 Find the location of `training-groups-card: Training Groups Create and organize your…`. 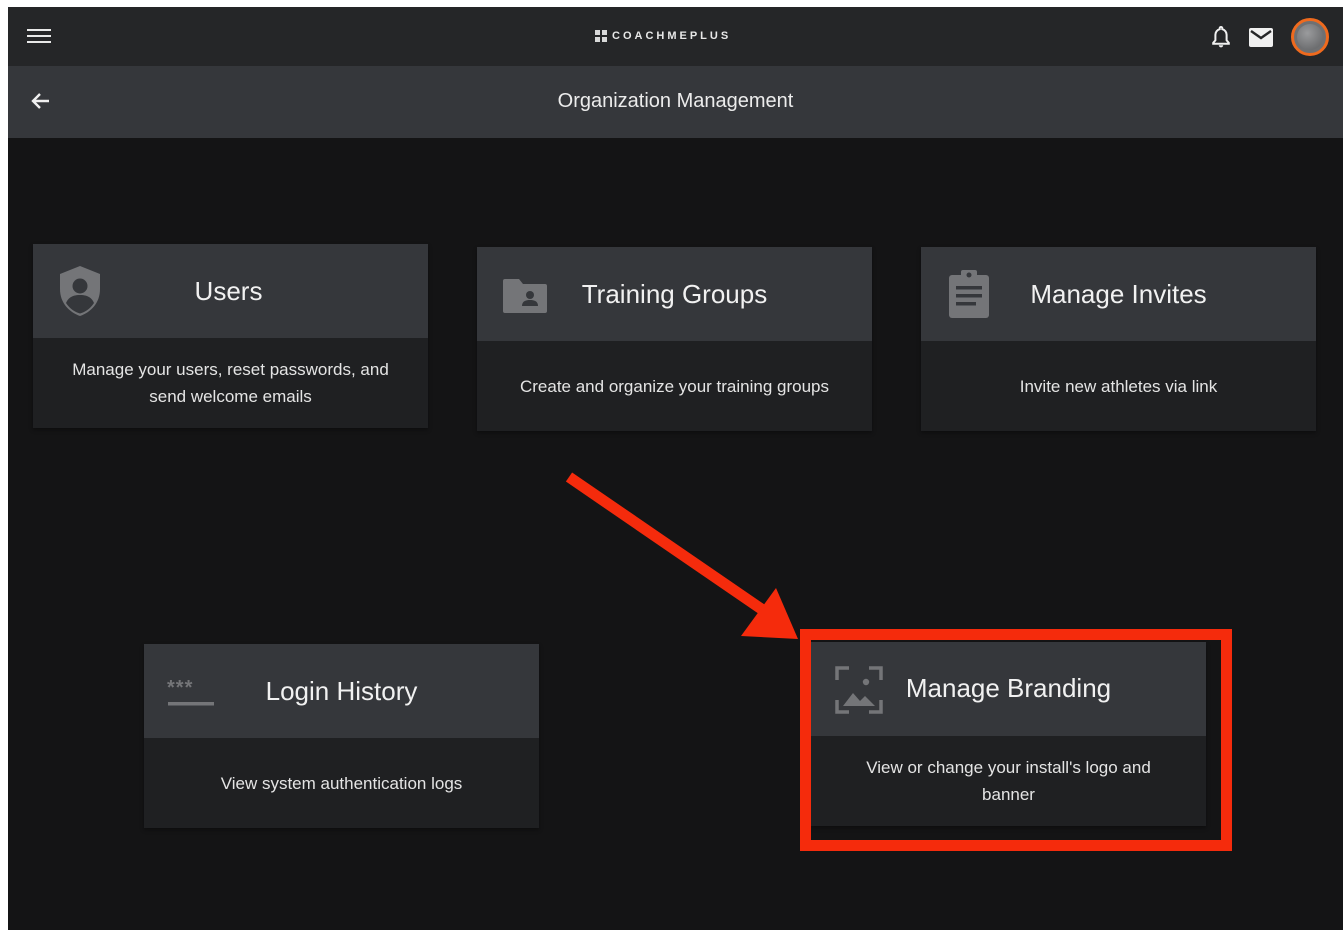

training-groups-card: Training Groups Create and organize your… is located at coordinates (674, 339).